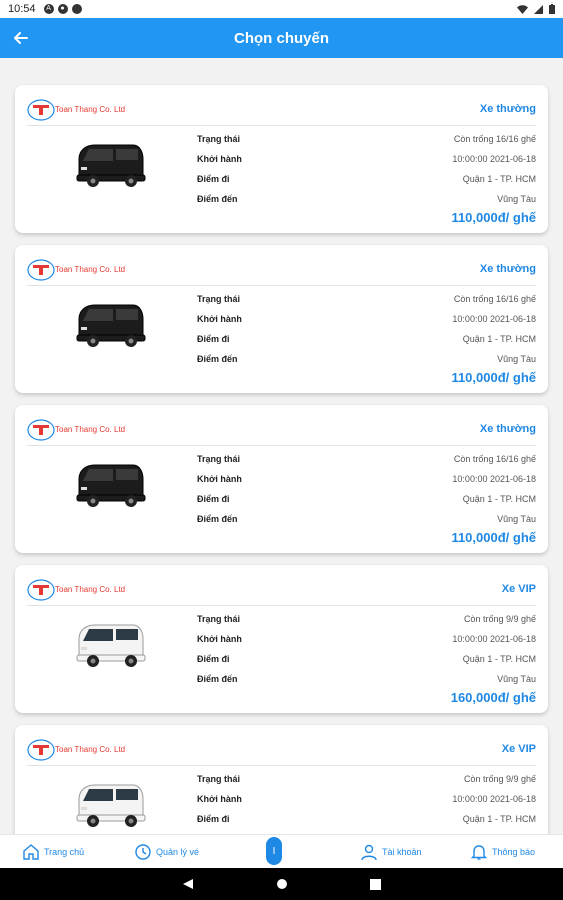  I want to click on system-nav-bar, so click(281, 884).